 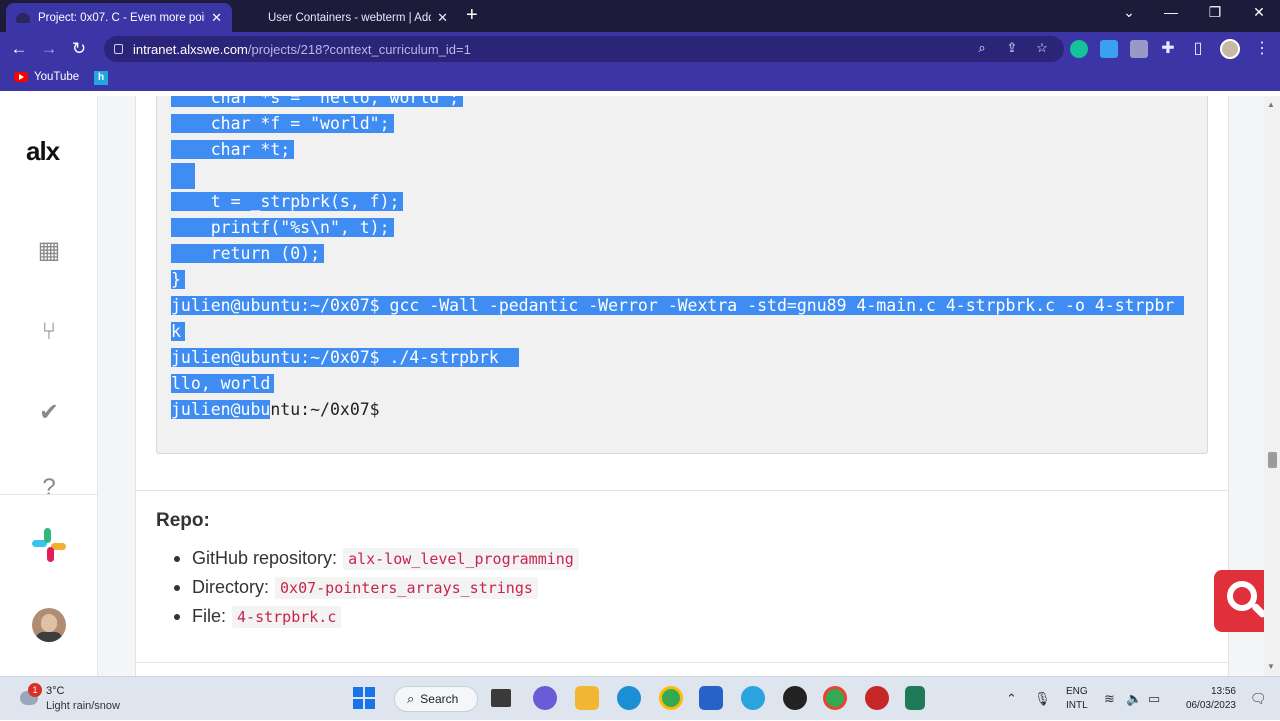 What do you see at coordinates (49, 625) in the screenshot?
I see `avatar` at bounding box center [49, 625].